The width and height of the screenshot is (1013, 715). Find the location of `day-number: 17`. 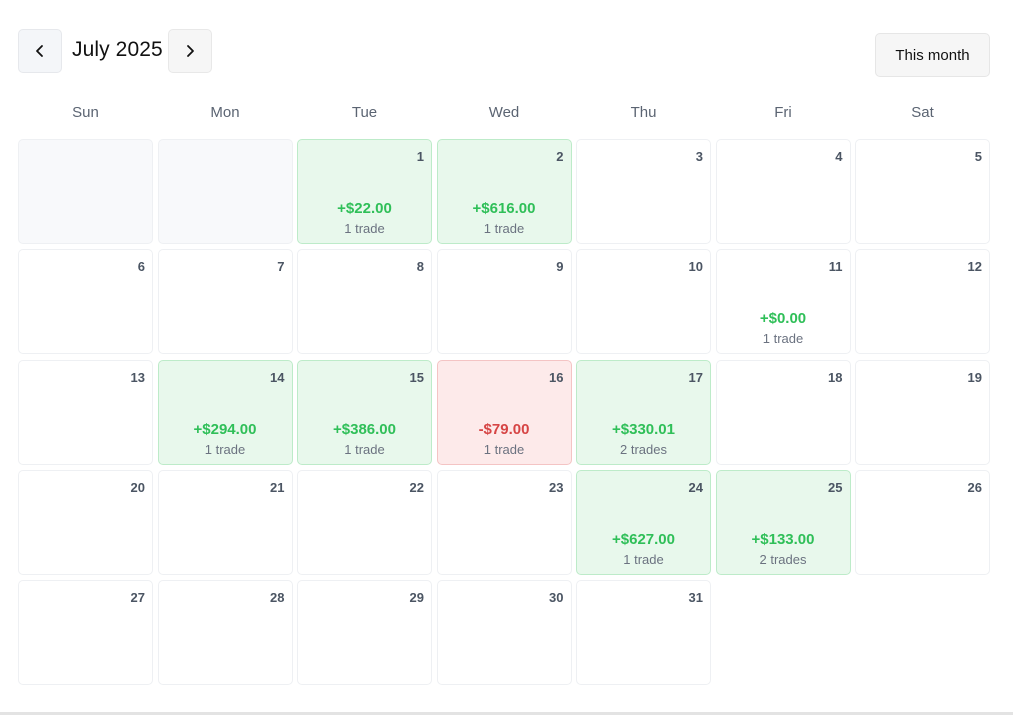

day-number: 17 is located at coordinates (695, 377).